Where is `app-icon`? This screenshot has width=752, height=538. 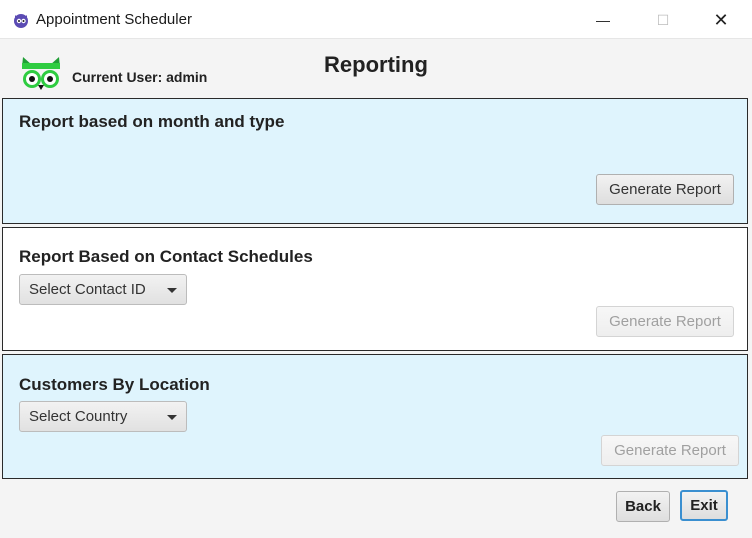 app-icon is located at coordinates (21, 21).